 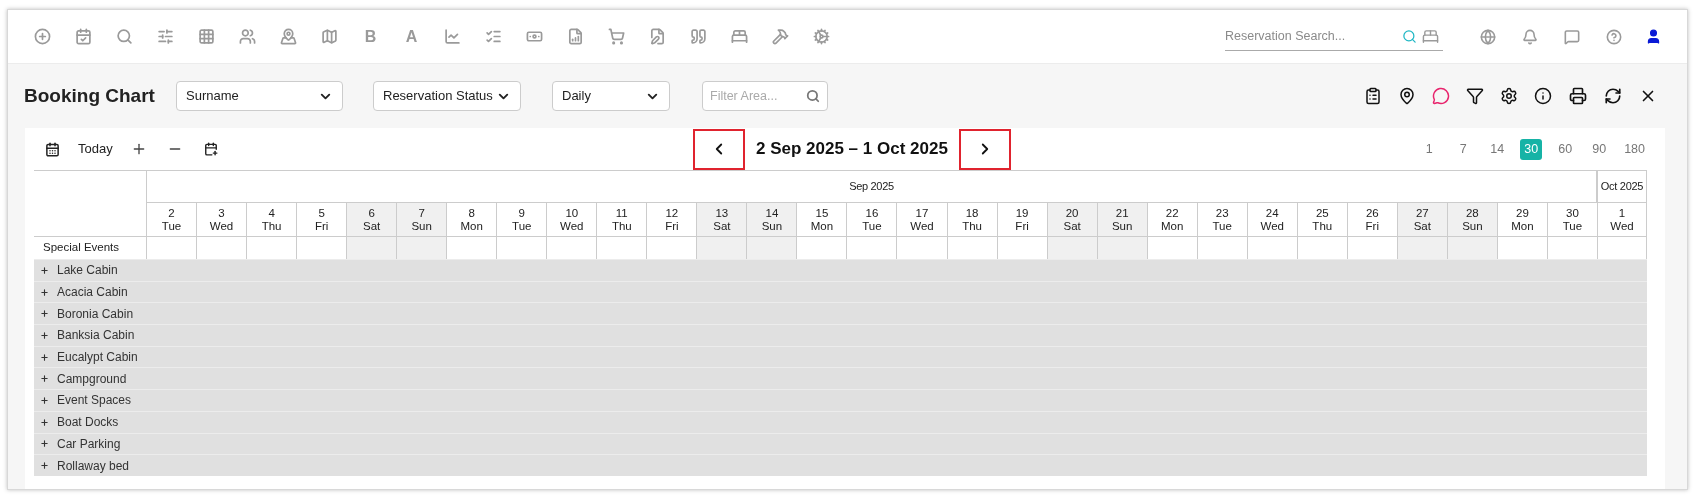 I want to click on previous-button, so click(x=719, y=149).